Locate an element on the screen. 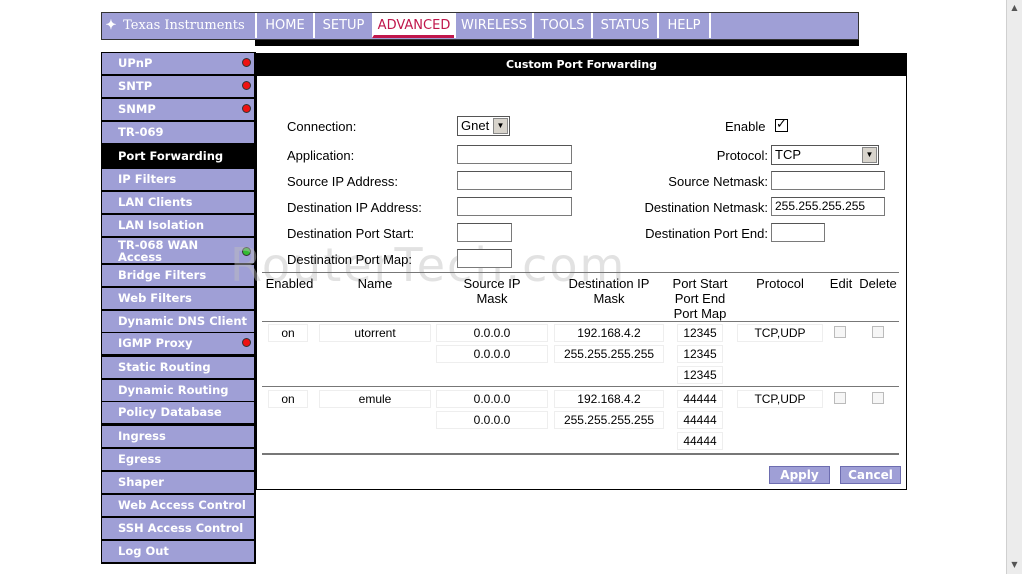 The height and width of the screenshot is (574, 1022). connection-value: Gnet is located at coordinates (475, 125).